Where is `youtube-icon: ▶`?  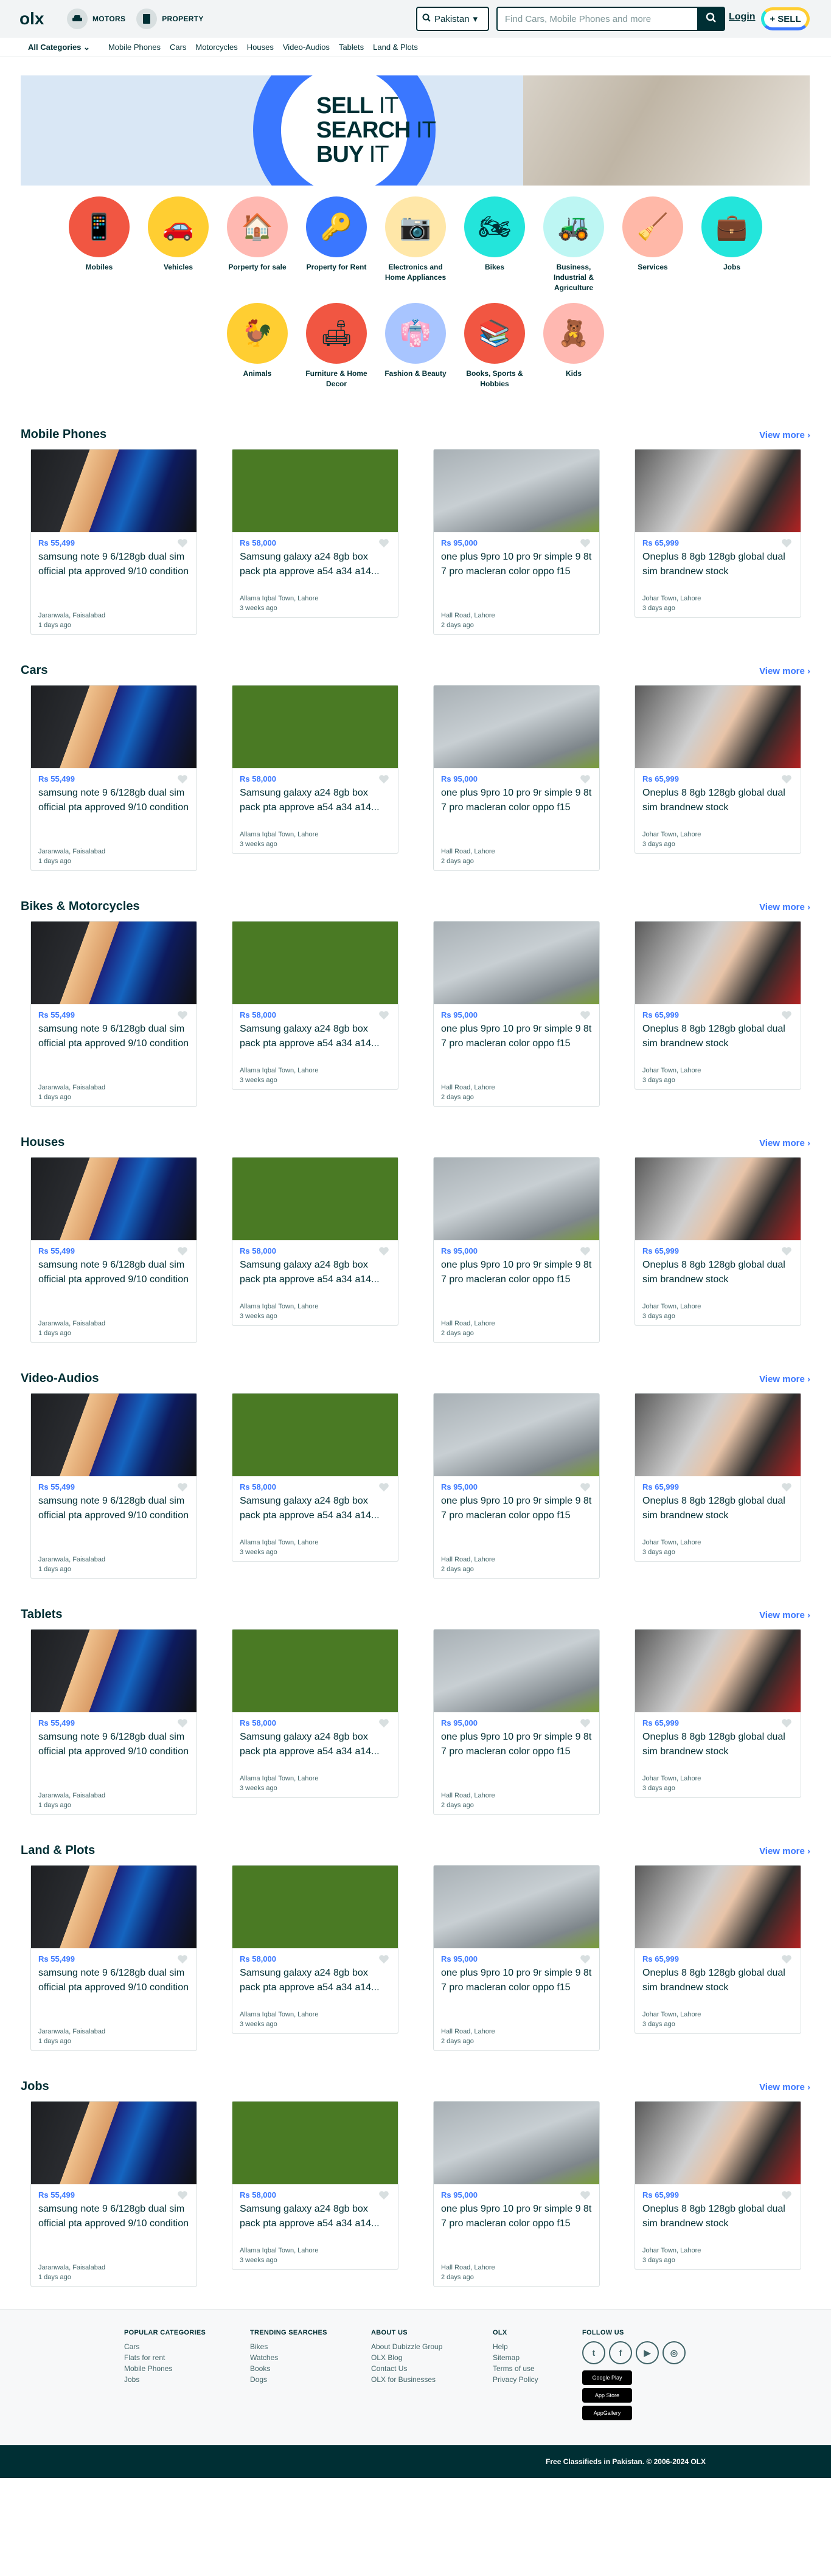
youtube-icon: ▶ is located at coordinates (647, 2352).